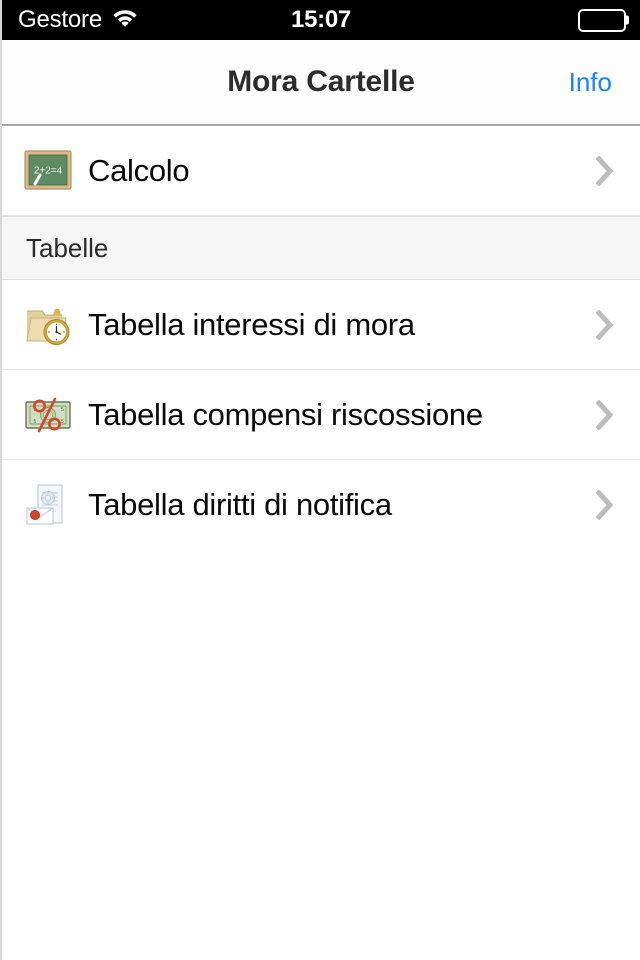  What do you see at coordinates (48, 325) in the screenshot?
I see `folder-clock-icon` at bounding box center [48, 325].